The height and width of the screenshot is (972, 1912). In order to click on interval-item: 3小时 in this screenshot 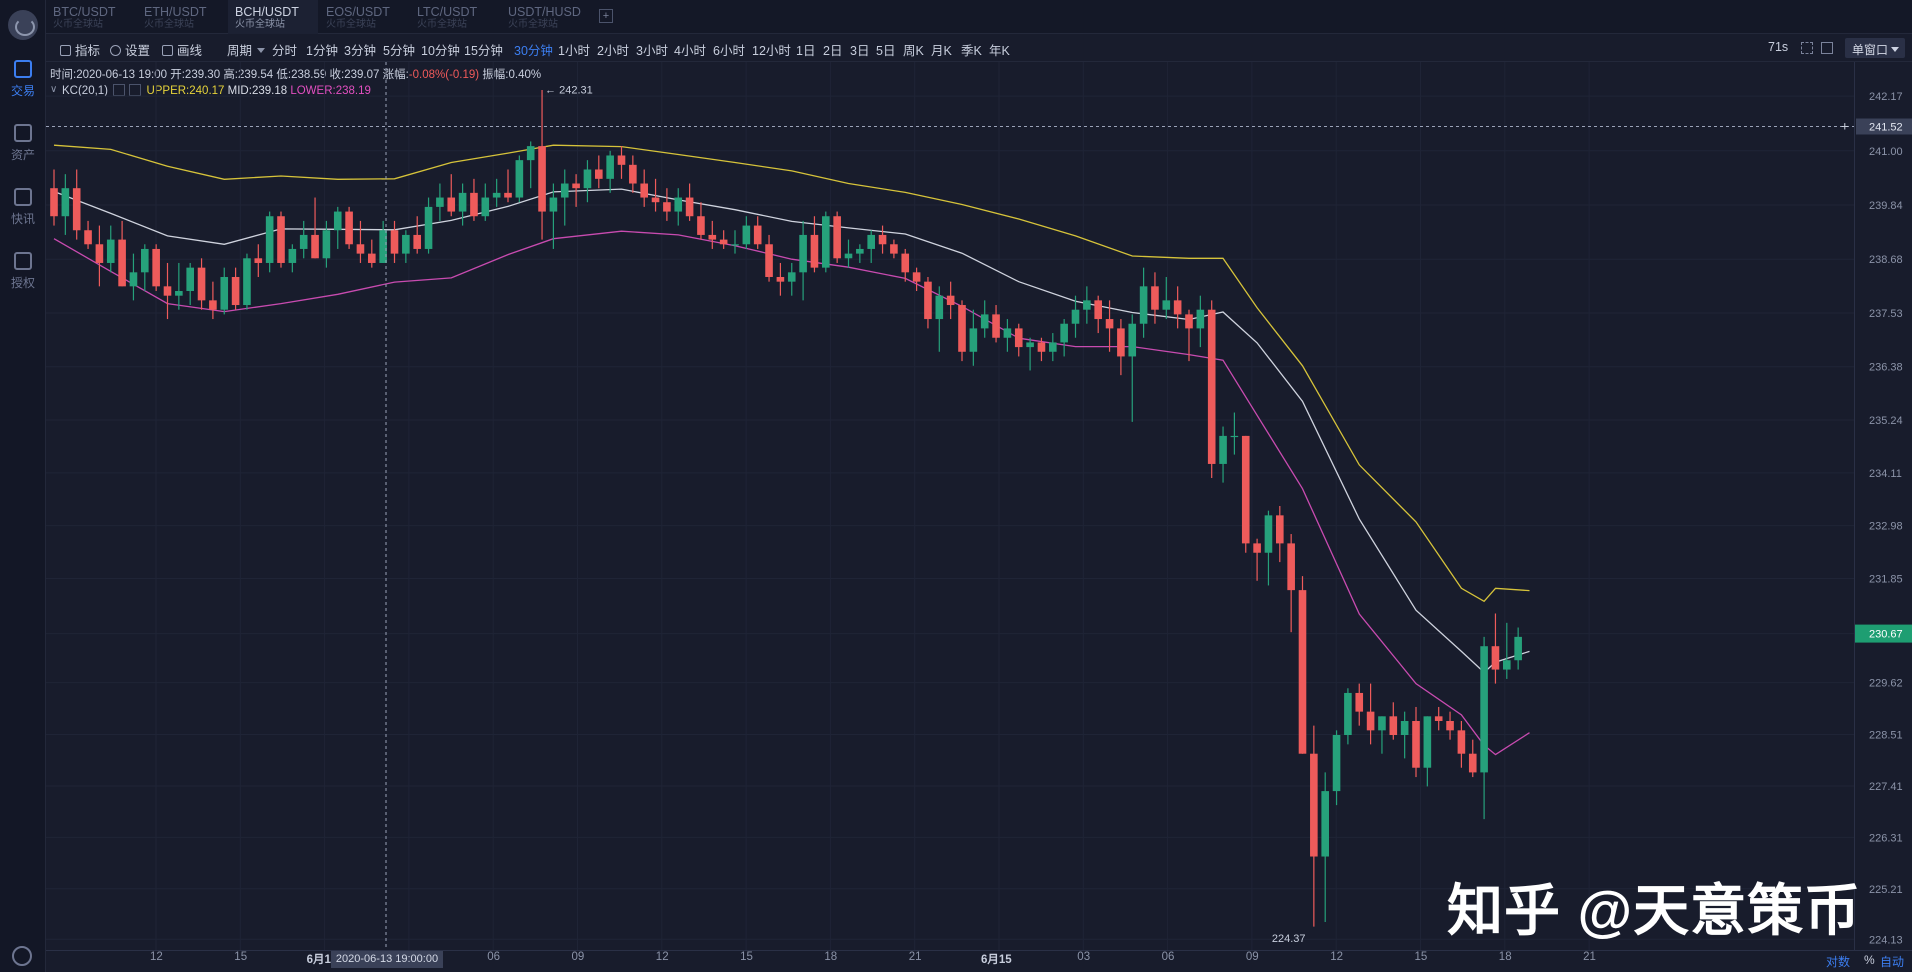, I will do `click(652, 49)`.